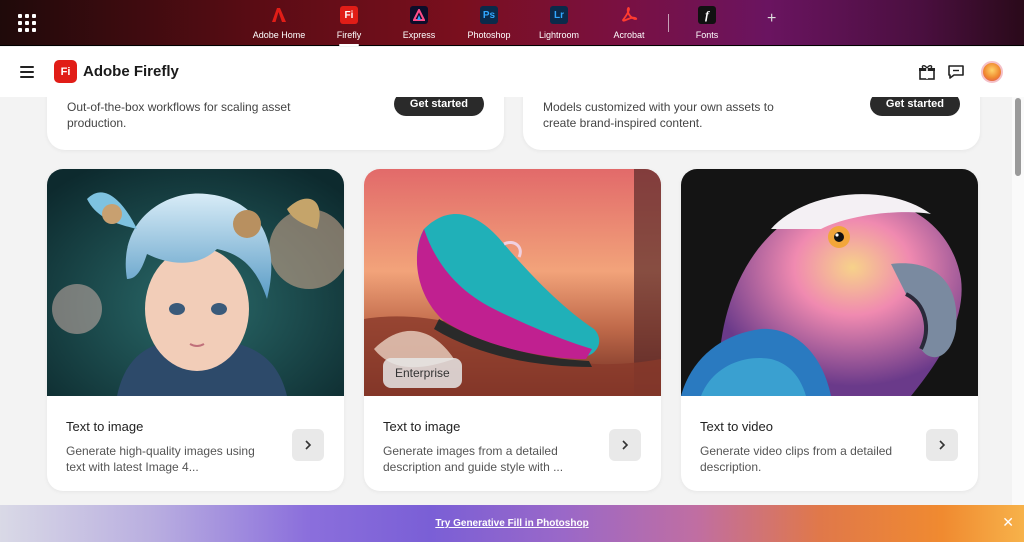 Image resolution: width=1024 pixels, height=542 pixels. What do you see at coordinates (419, 35) in the screenshot?
I see `app-label: Express` at bounding box center [419, 35].